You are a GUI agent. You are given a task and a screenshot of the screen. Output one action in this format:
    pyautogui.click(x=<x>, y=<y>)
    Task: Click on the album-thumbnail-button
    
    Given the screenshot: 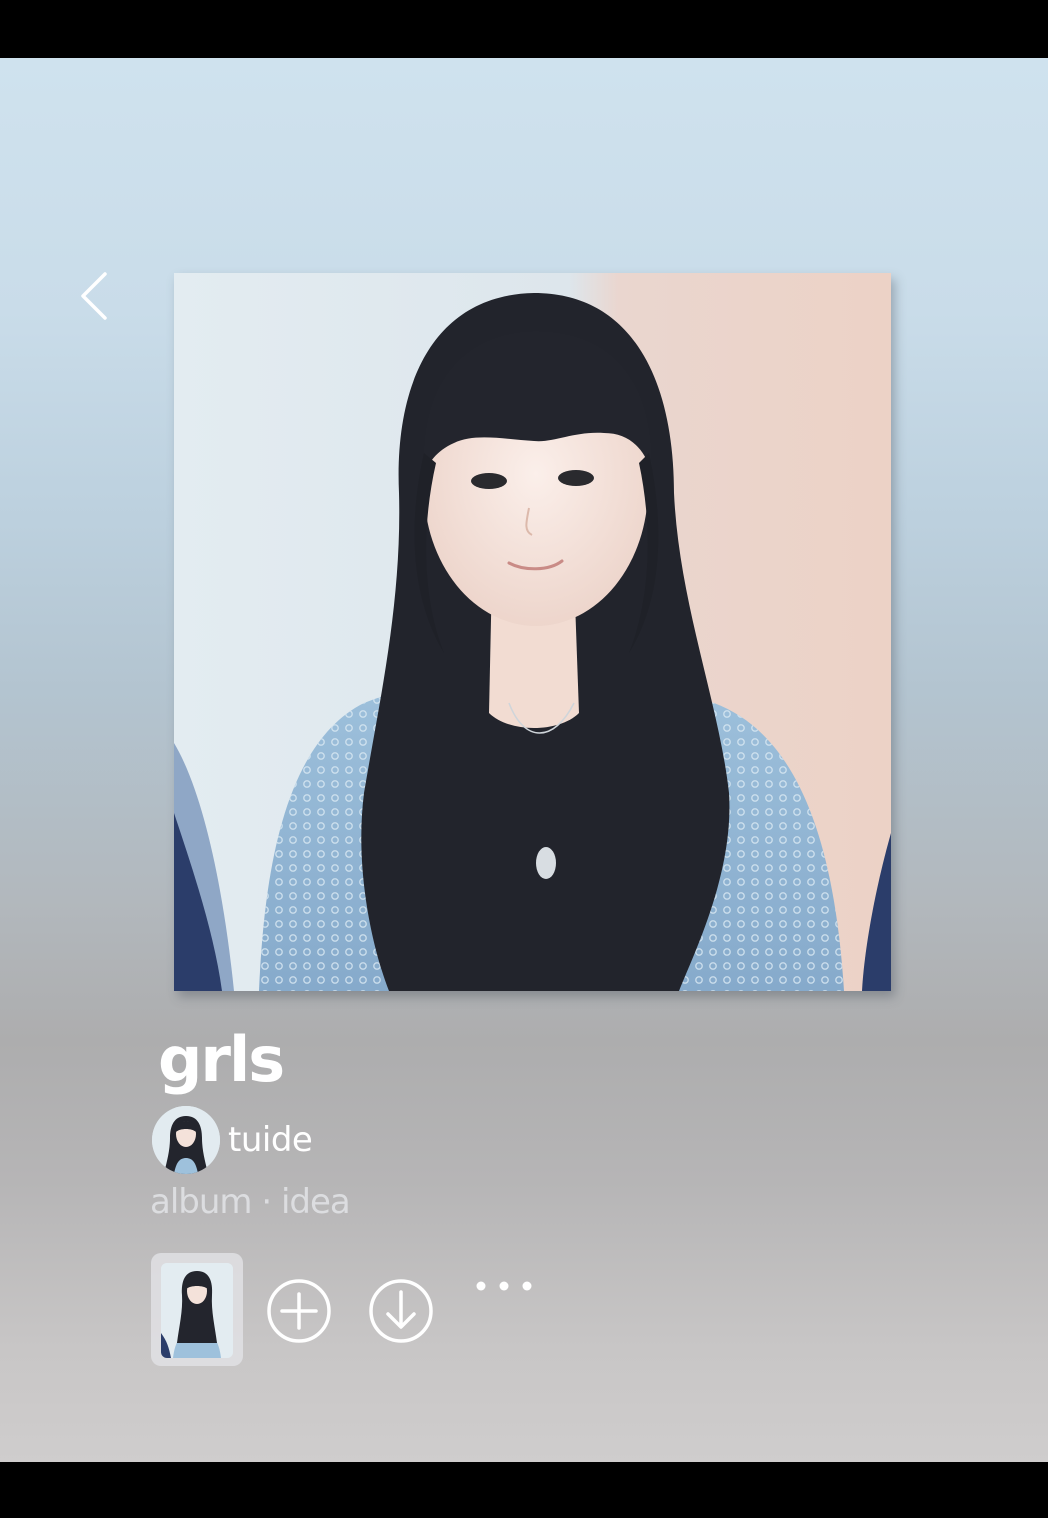 What is the action you would take?
    pyautogui.click(x=197, y=1309)
    